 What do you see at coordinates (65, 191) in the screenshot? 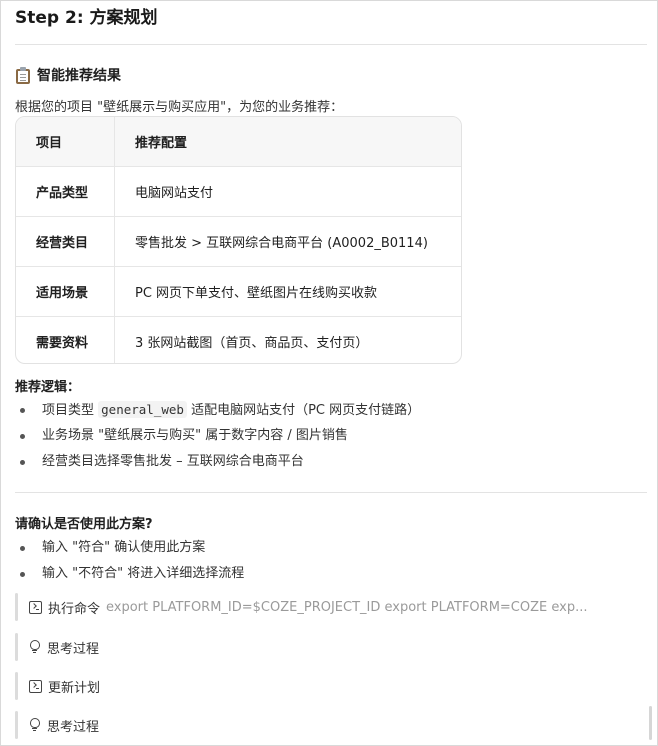
I see `table-cell-key: 产品类型` at bounding box center [65, 191].